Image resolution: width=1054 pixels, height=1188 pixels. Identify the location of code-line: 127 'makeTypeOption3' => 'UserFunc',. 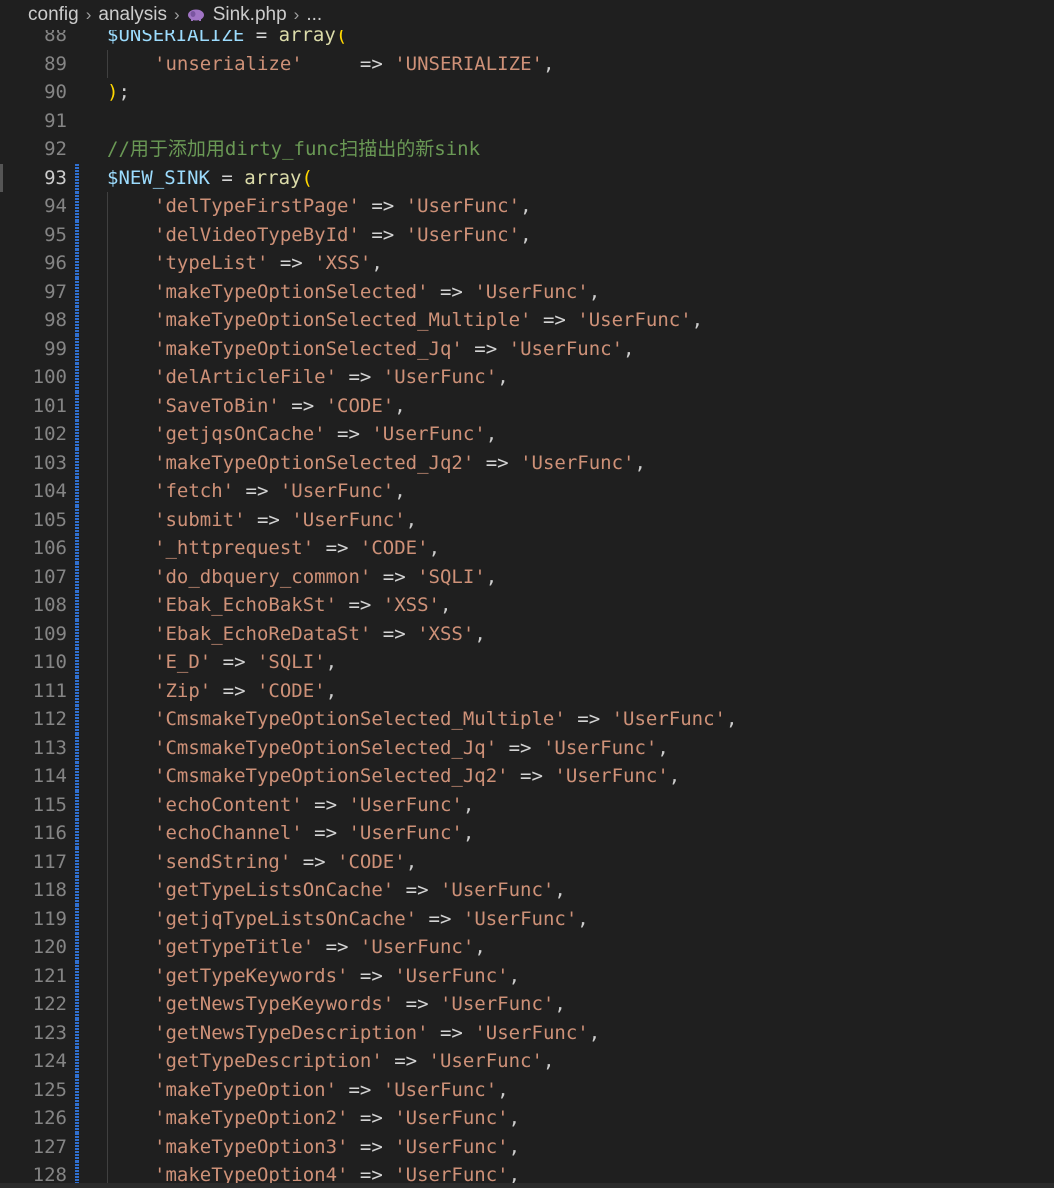
(527, 1146).